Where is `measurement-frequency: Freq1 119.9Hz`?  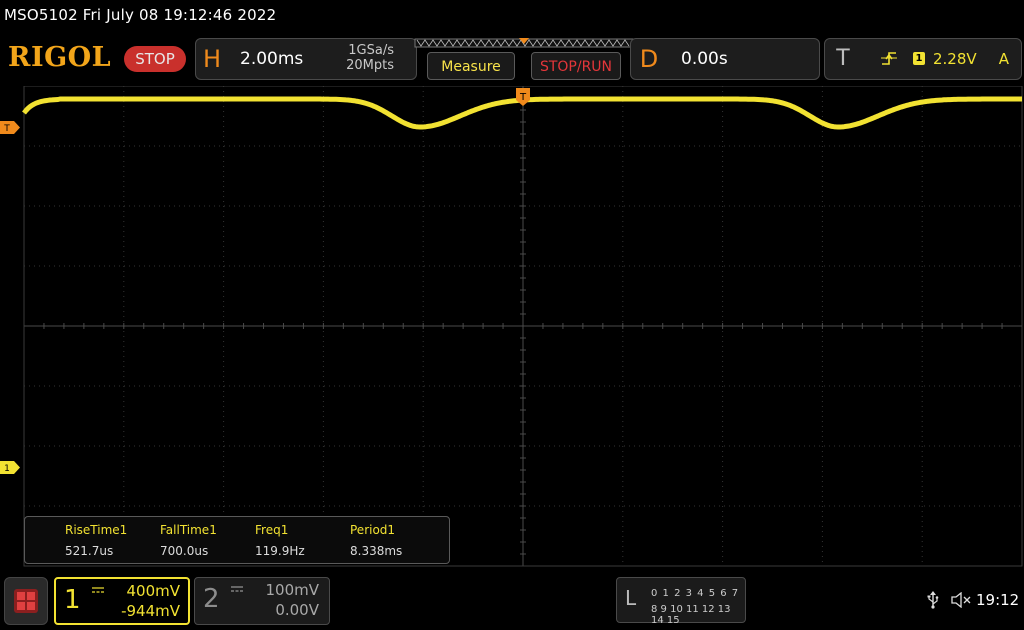
measurement-frequency: Freq1 119.9Hz is located at coordinates (280, 540).